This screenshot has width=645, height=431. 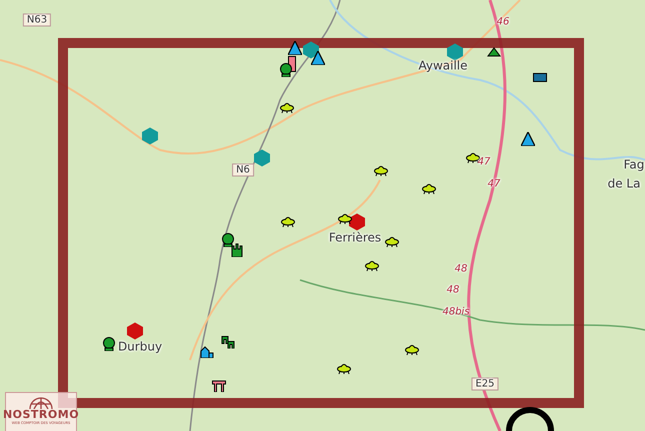 What do you see at coordinates (228, 342) in the screenshot?
I see `ruin-icon` at bounding box center [228, 342].